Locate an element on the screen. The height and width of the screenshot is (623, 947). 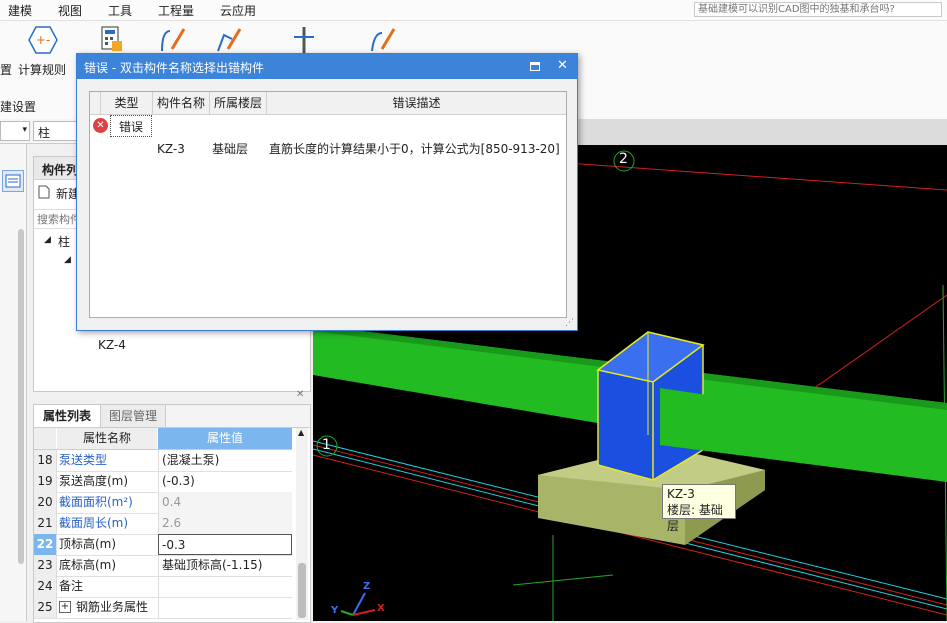
row-num: 24 is located at coordinates (45, 586).